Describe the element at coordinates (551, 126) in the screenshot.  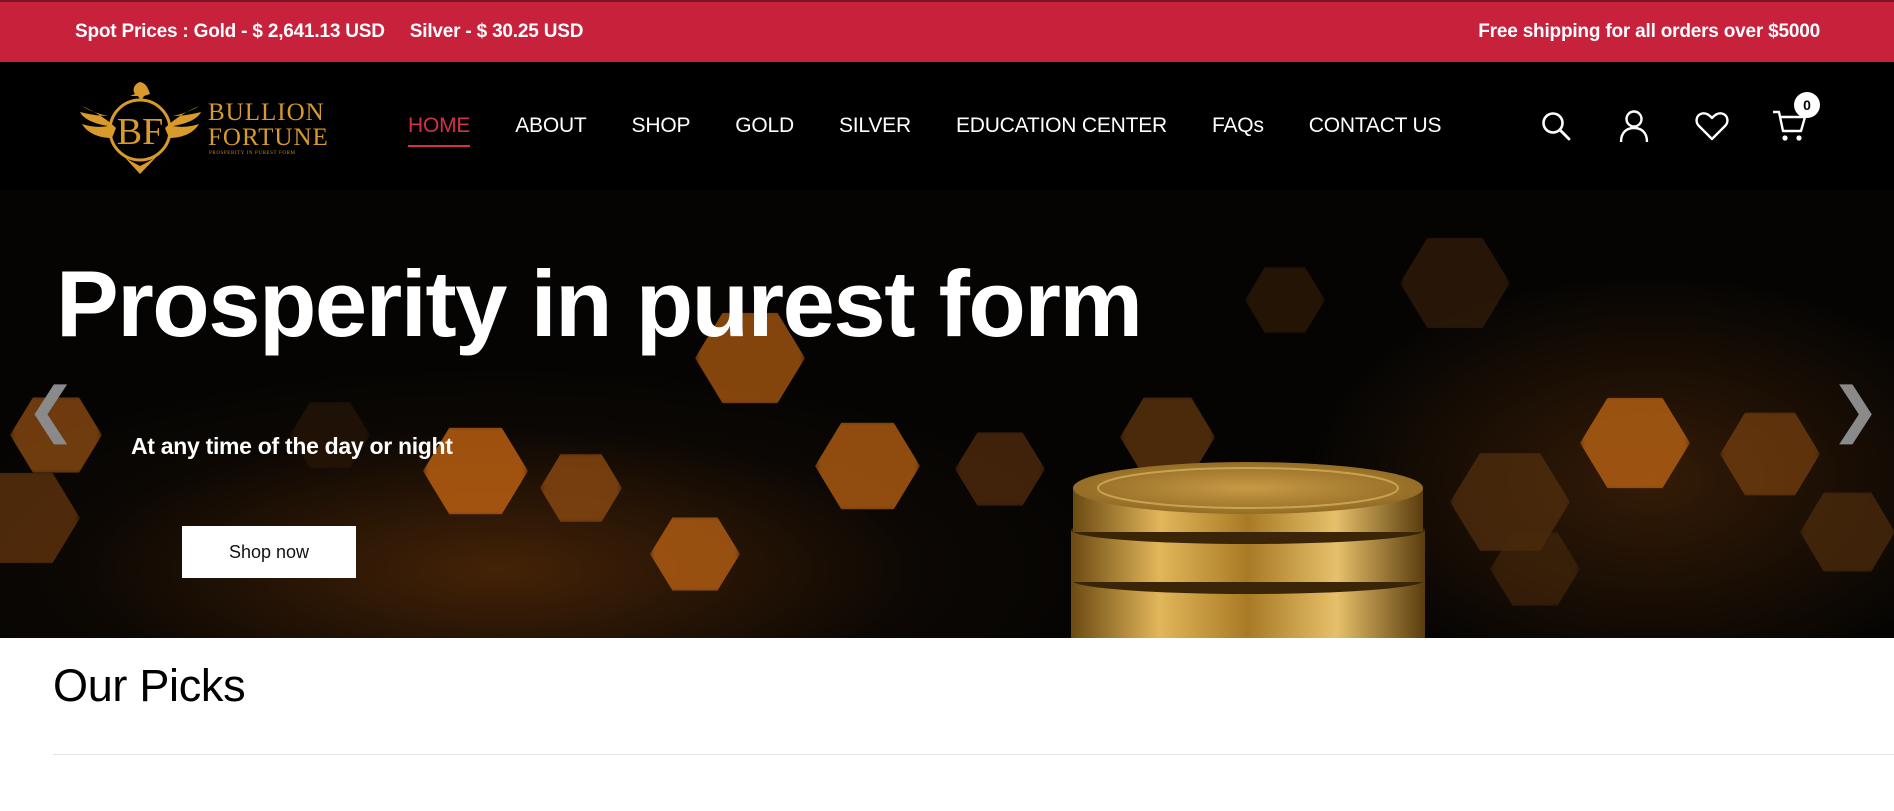
I see `nav-item-about: ABOUT` at that location.